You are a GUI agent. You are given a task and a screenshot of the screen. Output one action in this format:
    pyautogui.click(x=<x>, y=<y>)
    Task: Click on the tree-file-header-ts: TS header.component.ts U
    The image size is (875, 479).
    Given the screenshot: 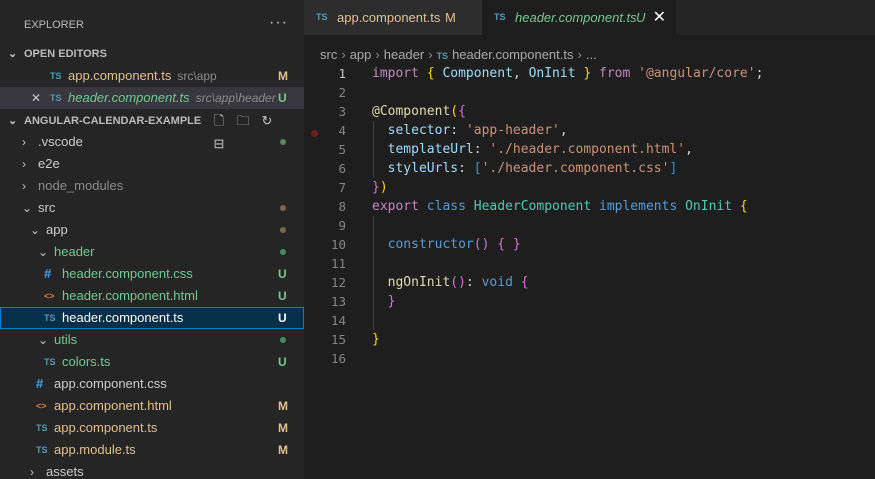 What is the action you would take?
    pyautogui.click(x=152, y=318)
    